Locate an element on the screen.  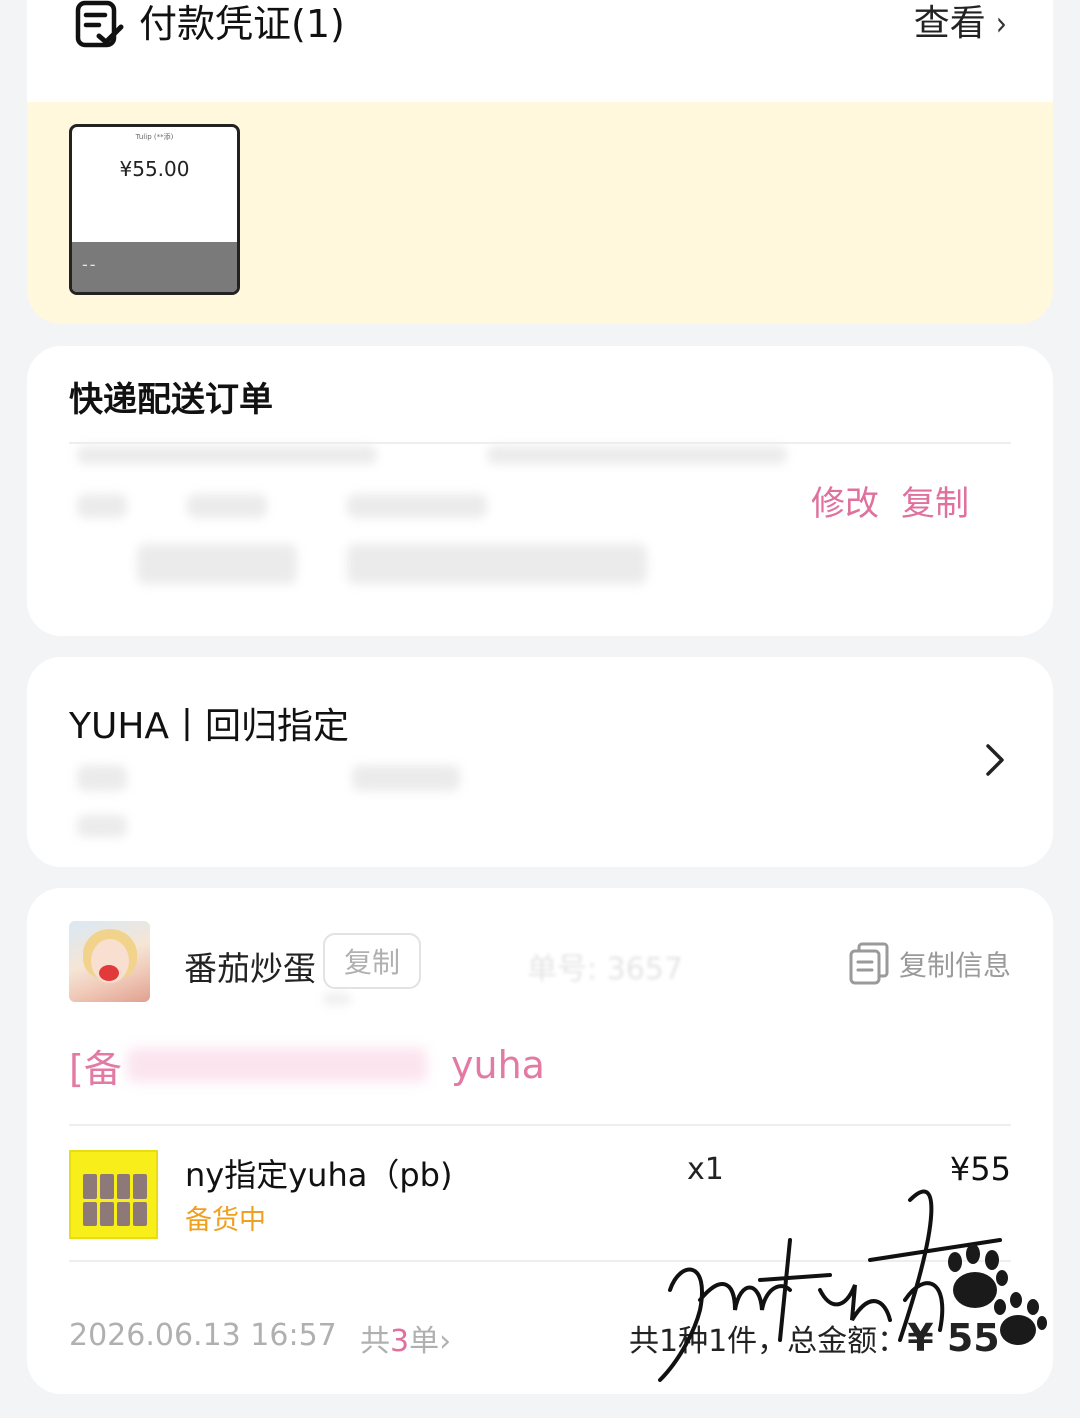
receipt-check-icon is located at coordinates (99, 24).